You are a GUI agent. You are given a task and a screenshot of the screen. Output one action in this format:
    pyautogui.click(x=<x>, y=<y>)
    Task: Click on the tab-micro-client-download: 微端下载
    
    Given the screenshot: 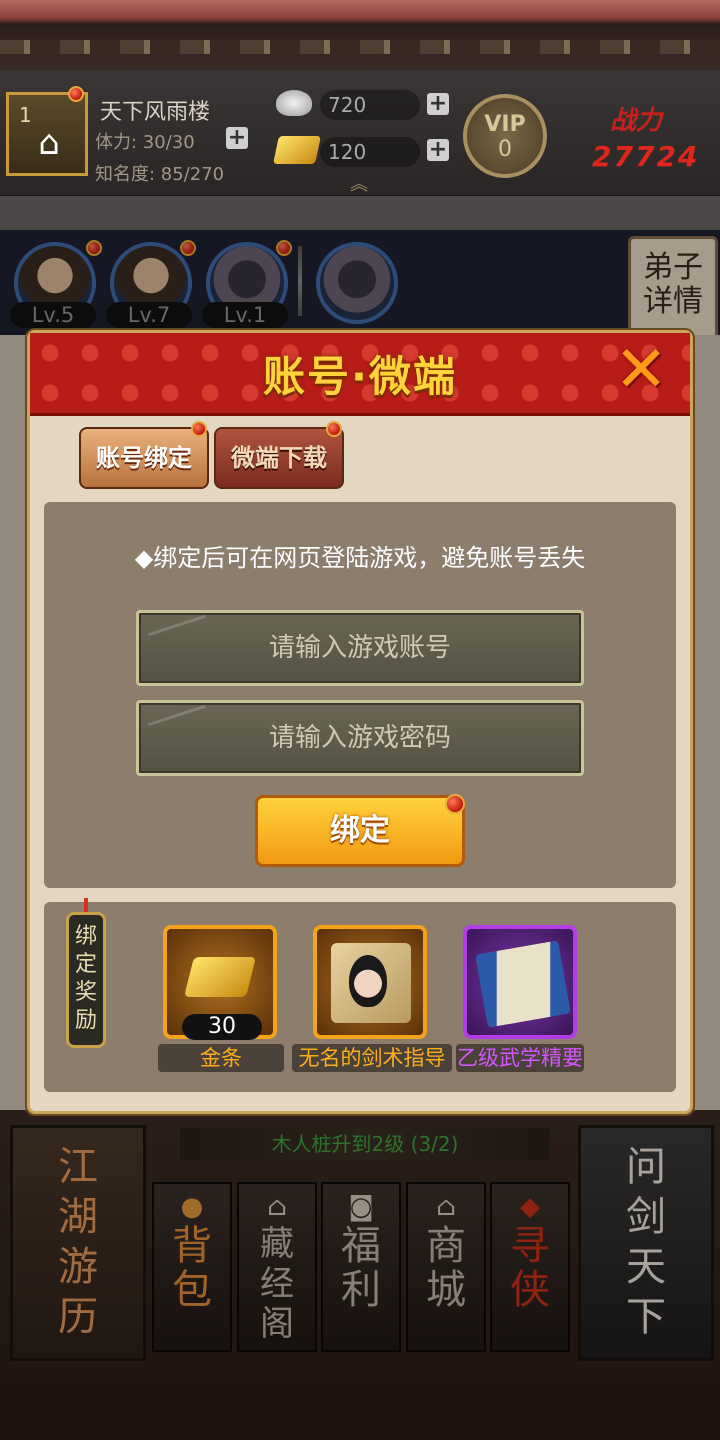 What is the action you would take?
    pyautogui.click(x=279, y=458)
    